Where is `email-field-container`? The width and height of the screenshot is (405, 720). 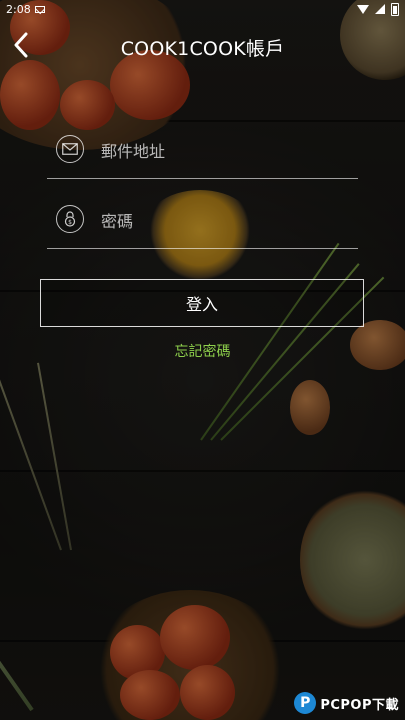 email-field-container is located at coordinates (202, 151).